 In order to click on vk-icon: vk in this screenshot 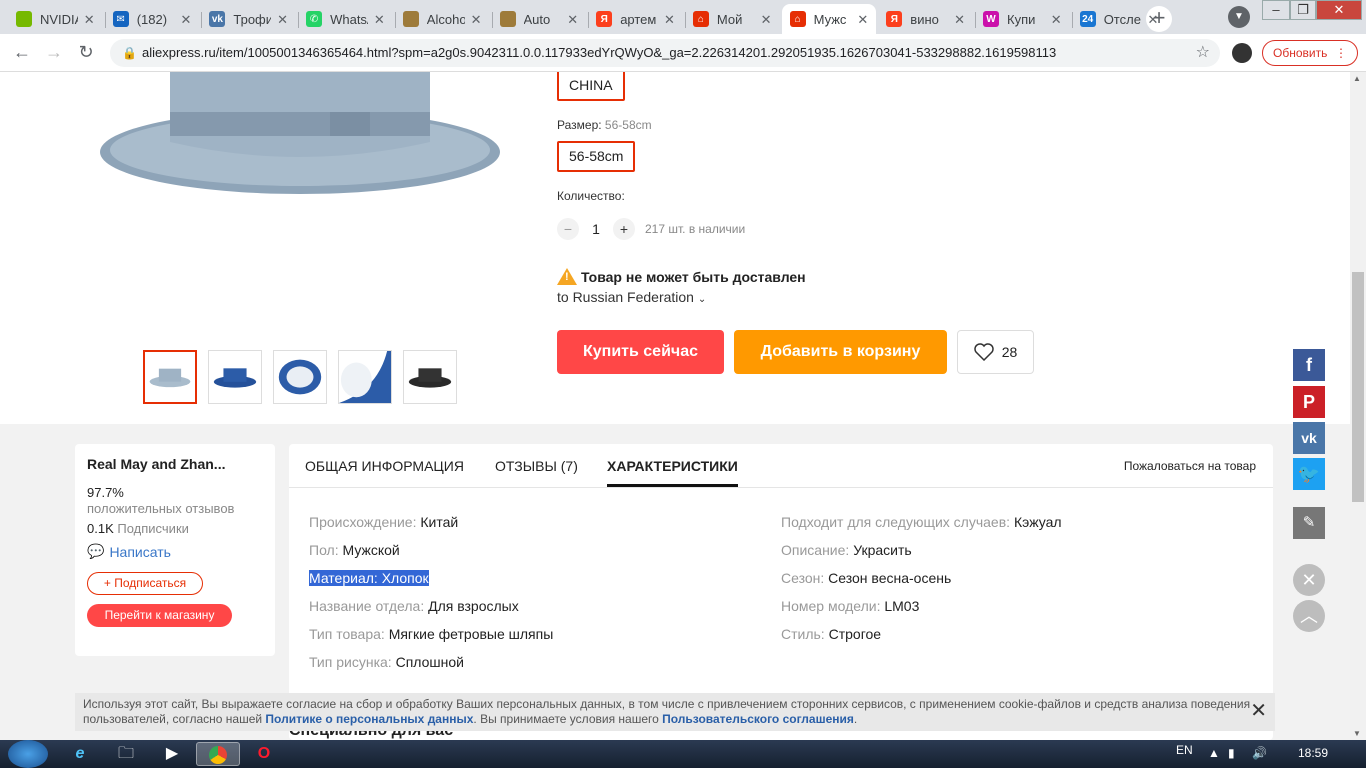, I will do `click(1309, 438)`.